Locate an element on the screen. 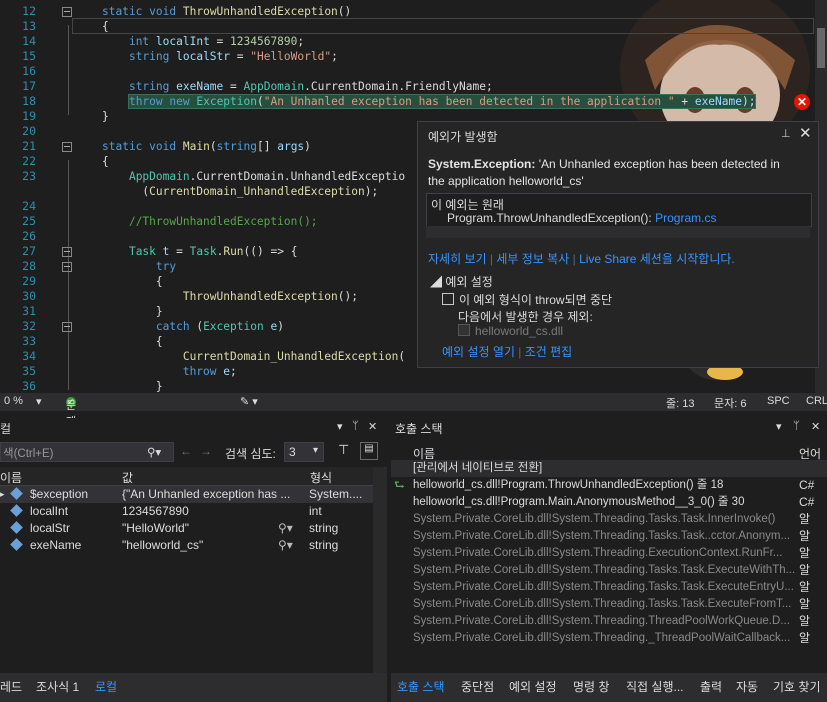  tool-tab: 조사식 1 is located at coordinates (57, 686).